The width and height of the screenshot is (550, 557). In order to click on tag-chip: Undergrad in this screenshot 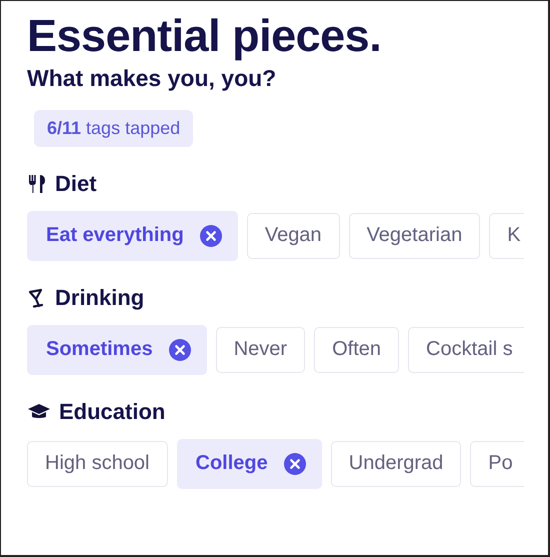, I will do `click(396, 463)`.